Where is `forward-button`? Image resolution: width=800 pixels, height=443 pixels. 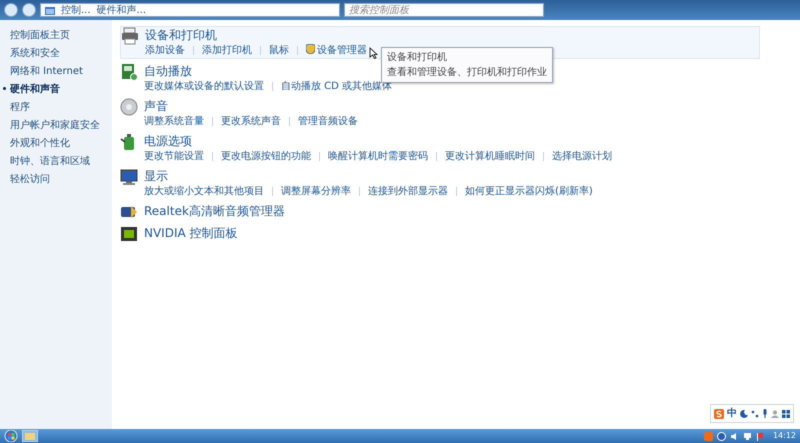
forward-button is located at coordinates (29, 10).